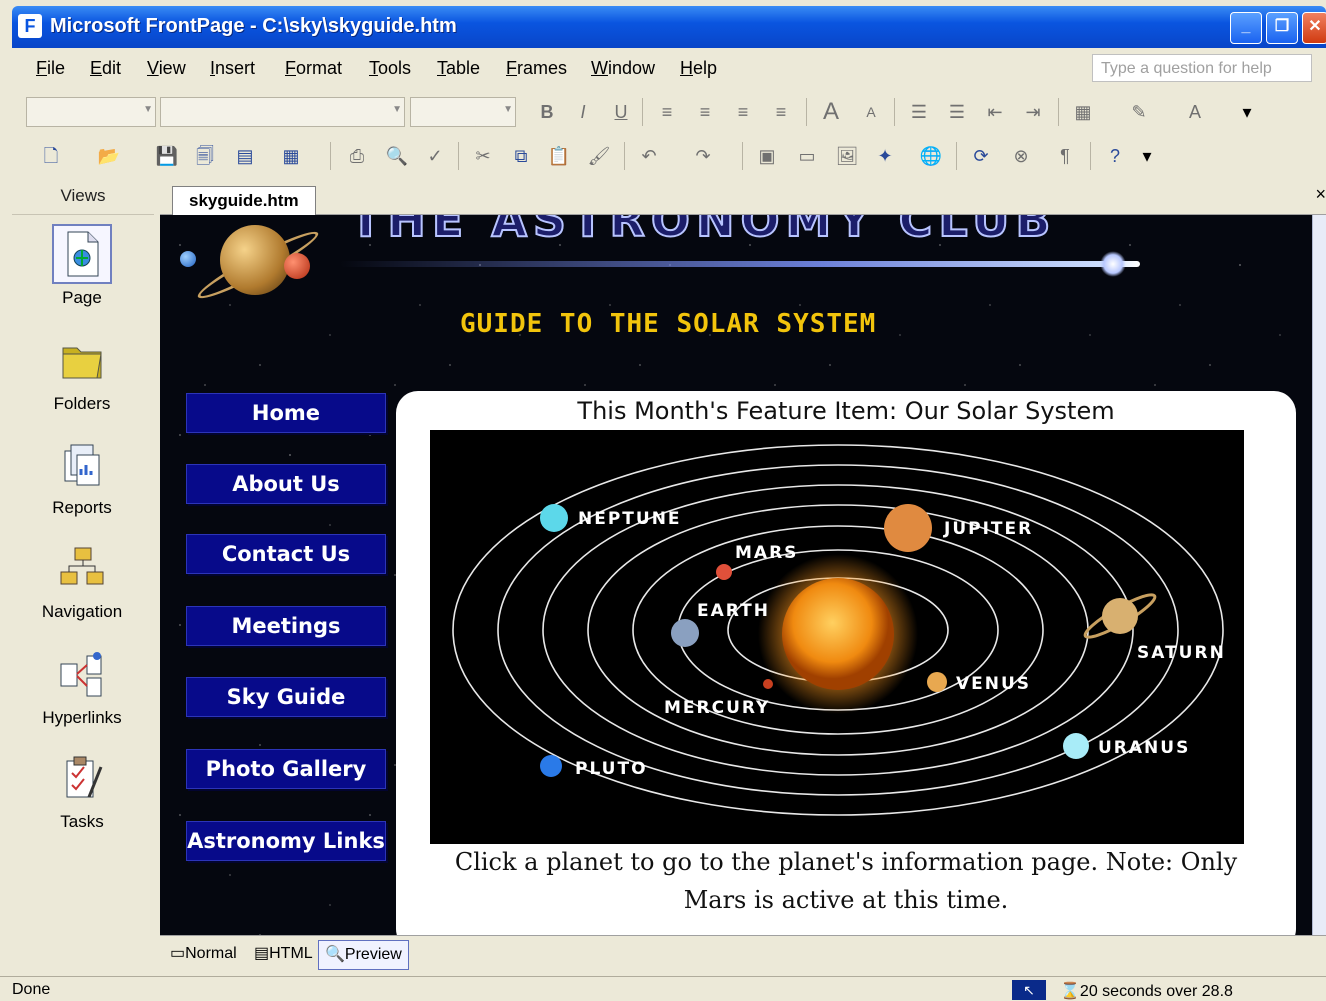 This screenshot has height=1001, width=1326. I want to click on print-icon: ⎙, so click(357, 156).